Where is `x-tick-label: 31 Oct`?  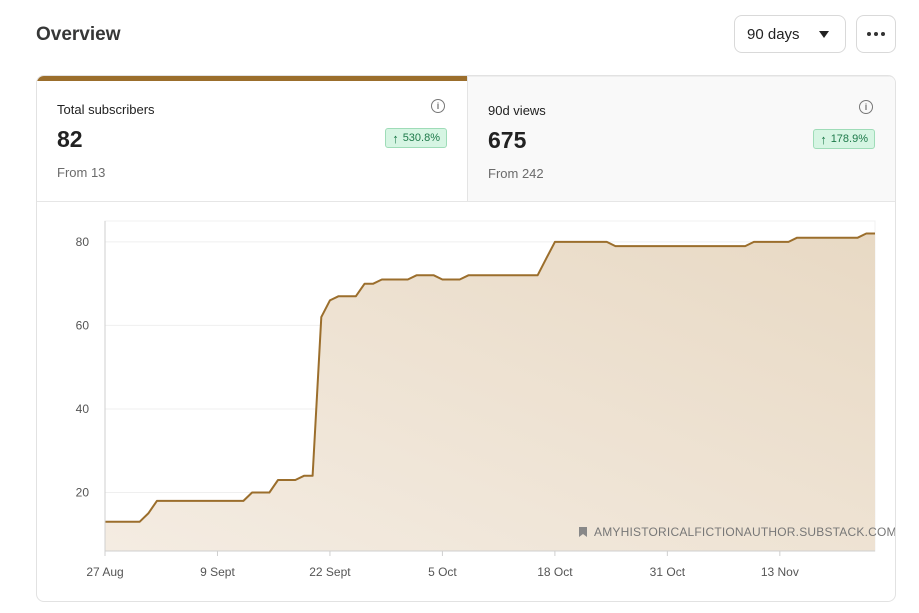
x-tick-label: 31 Oct is located at coordinates (668, 572).